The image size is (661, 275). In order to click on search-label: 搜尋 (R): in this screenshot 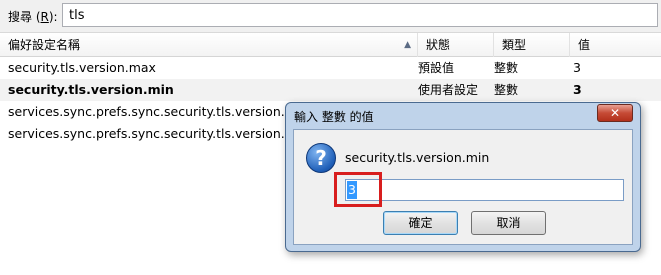, I will do `click(33, 16)`.